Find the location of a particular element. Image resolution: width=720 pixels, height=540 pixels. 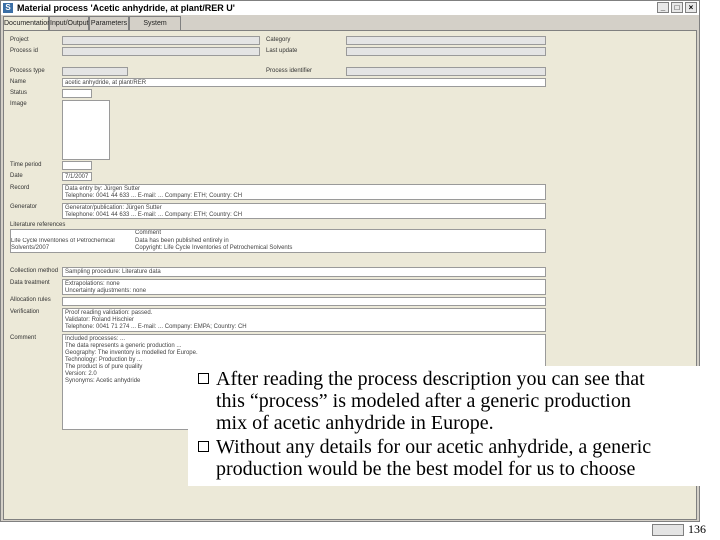

label-process-identifier: Process identifier is located at coordinates (289, 71).